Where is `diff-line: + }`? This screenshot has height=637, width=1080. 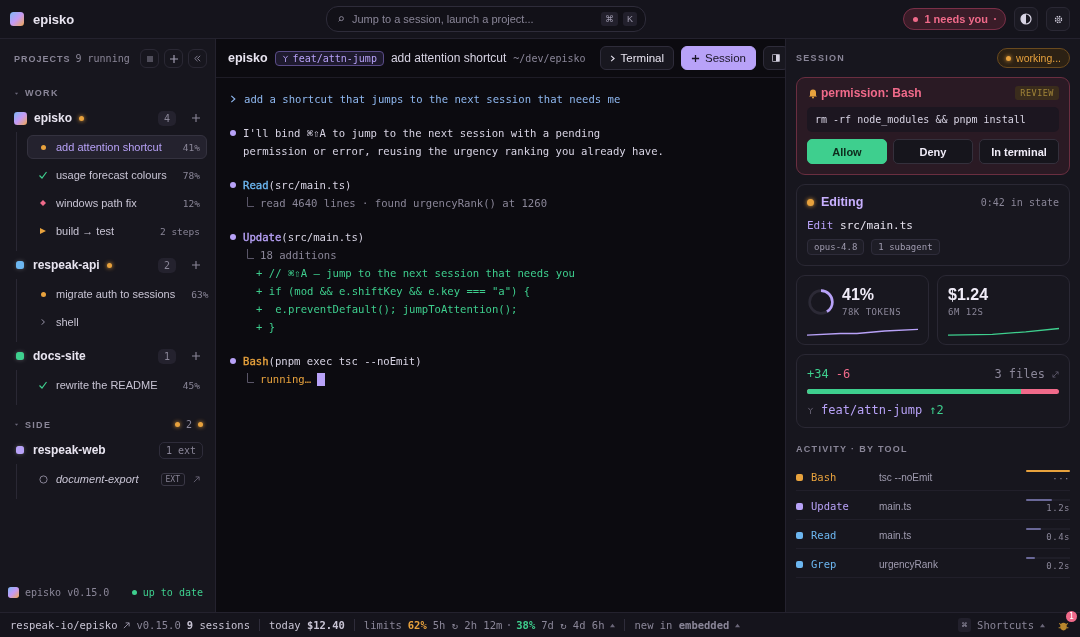 diff-line: + } is located at coordinates (266, 327).